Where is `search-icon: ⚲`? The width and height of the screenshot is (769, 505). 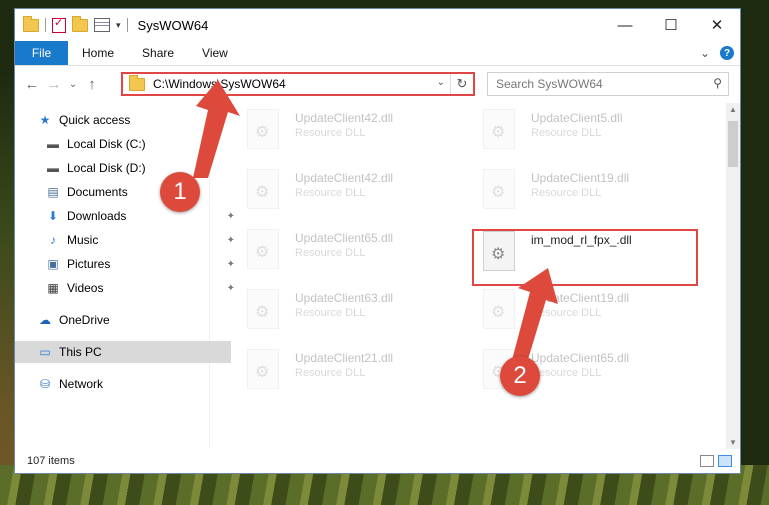 search-icon: ⚲ is located at coordinates (717, 83).